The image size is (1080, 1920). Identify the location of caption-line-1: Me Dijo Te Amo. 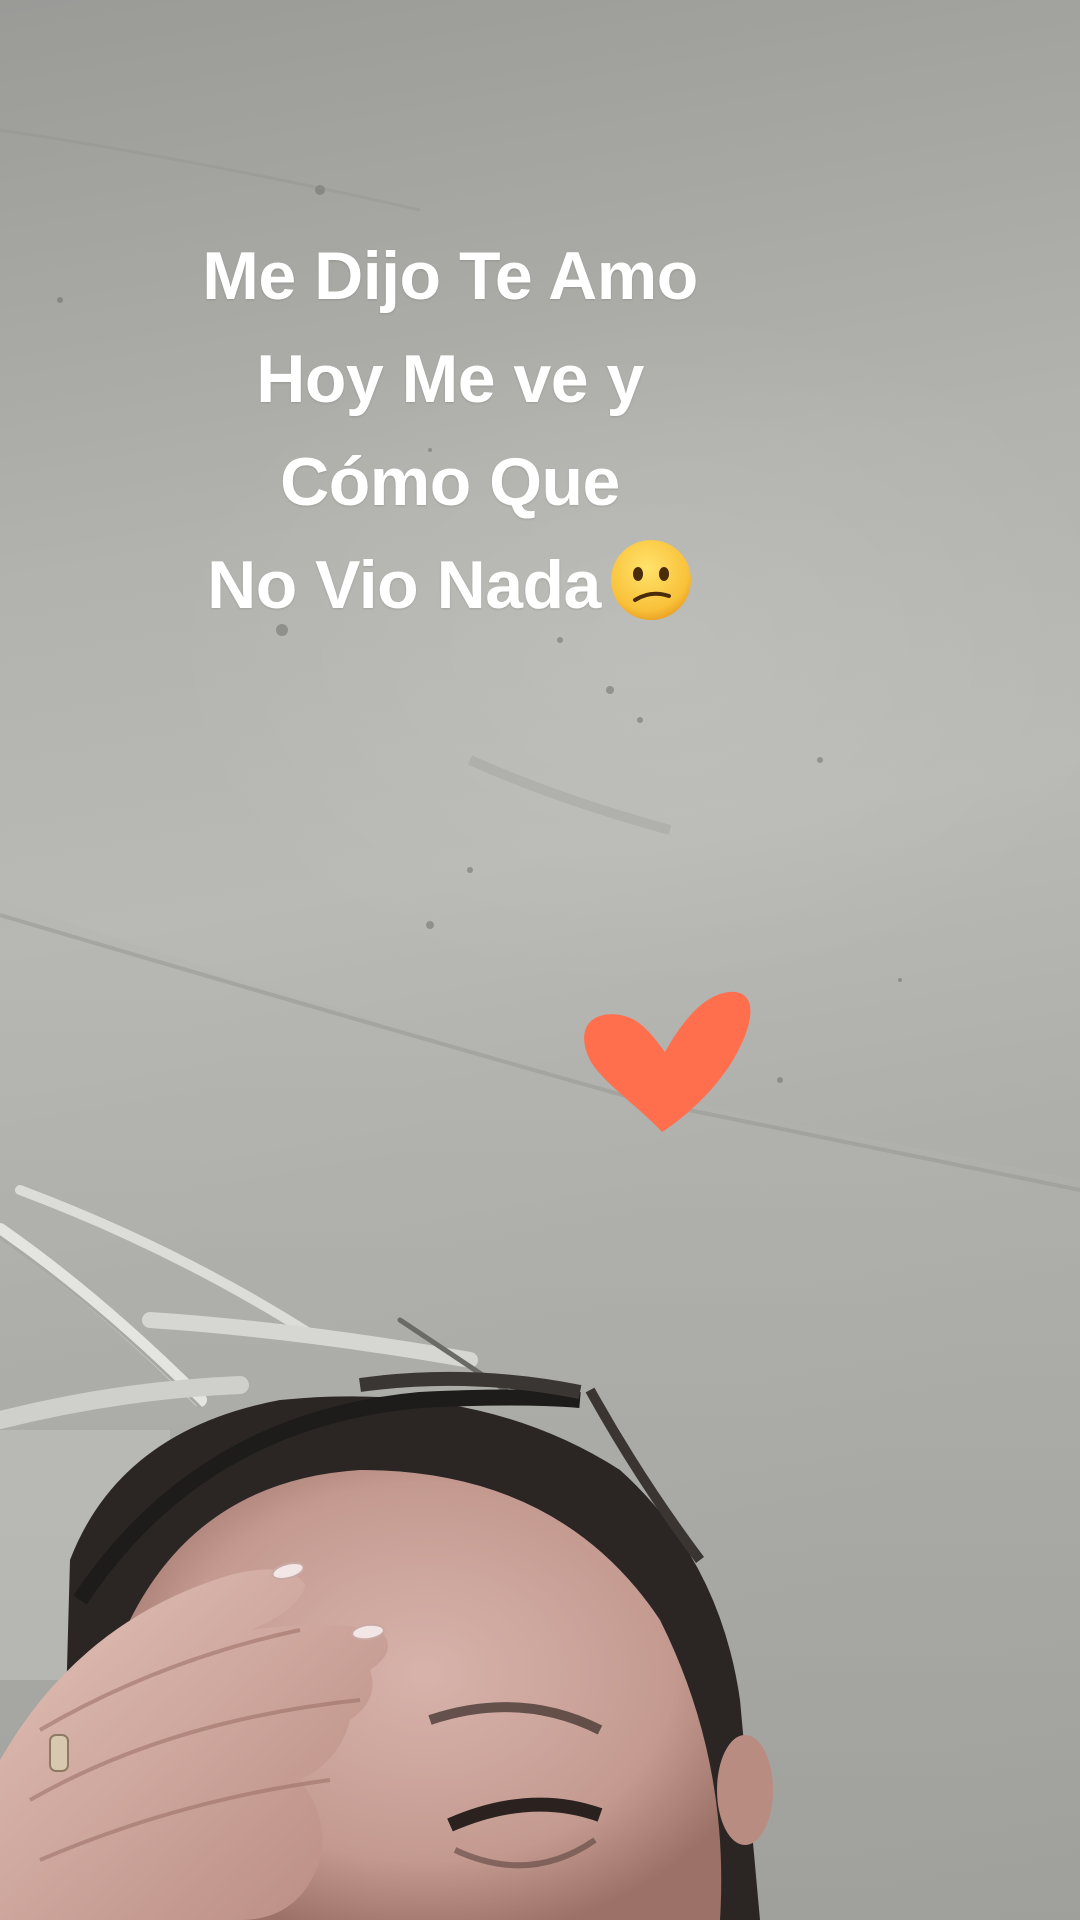
(450, 276).